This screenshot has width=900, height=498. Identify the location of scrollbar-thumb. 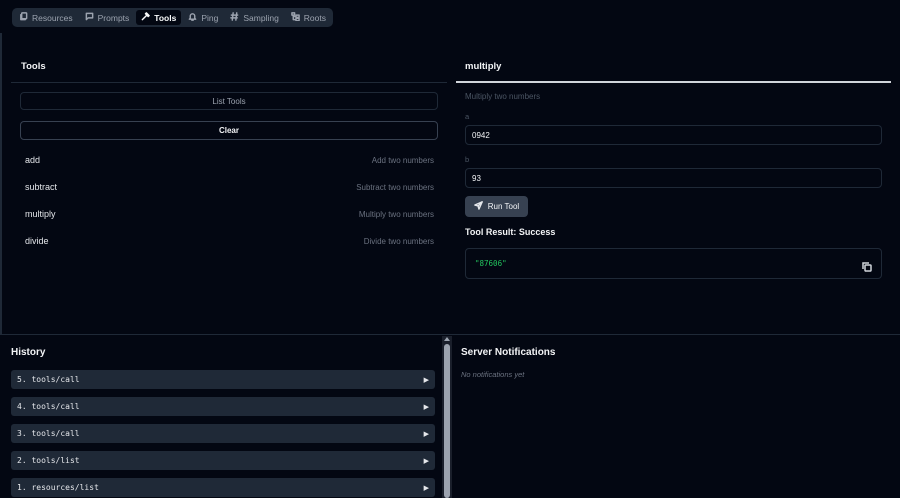
(447, 421).